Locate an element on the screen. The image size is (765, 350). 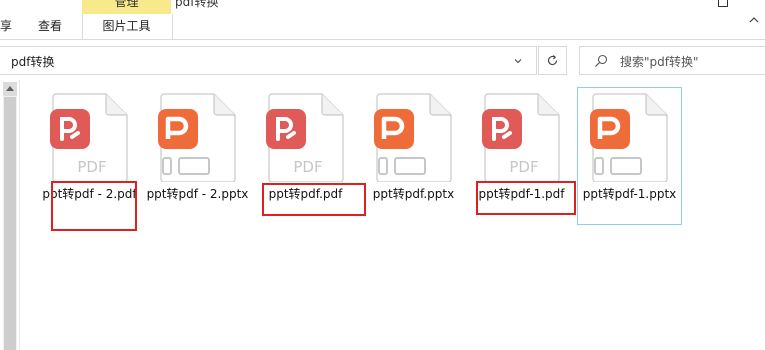
ribbon-expand-chevron-icon is located at coordinates (754, 20).